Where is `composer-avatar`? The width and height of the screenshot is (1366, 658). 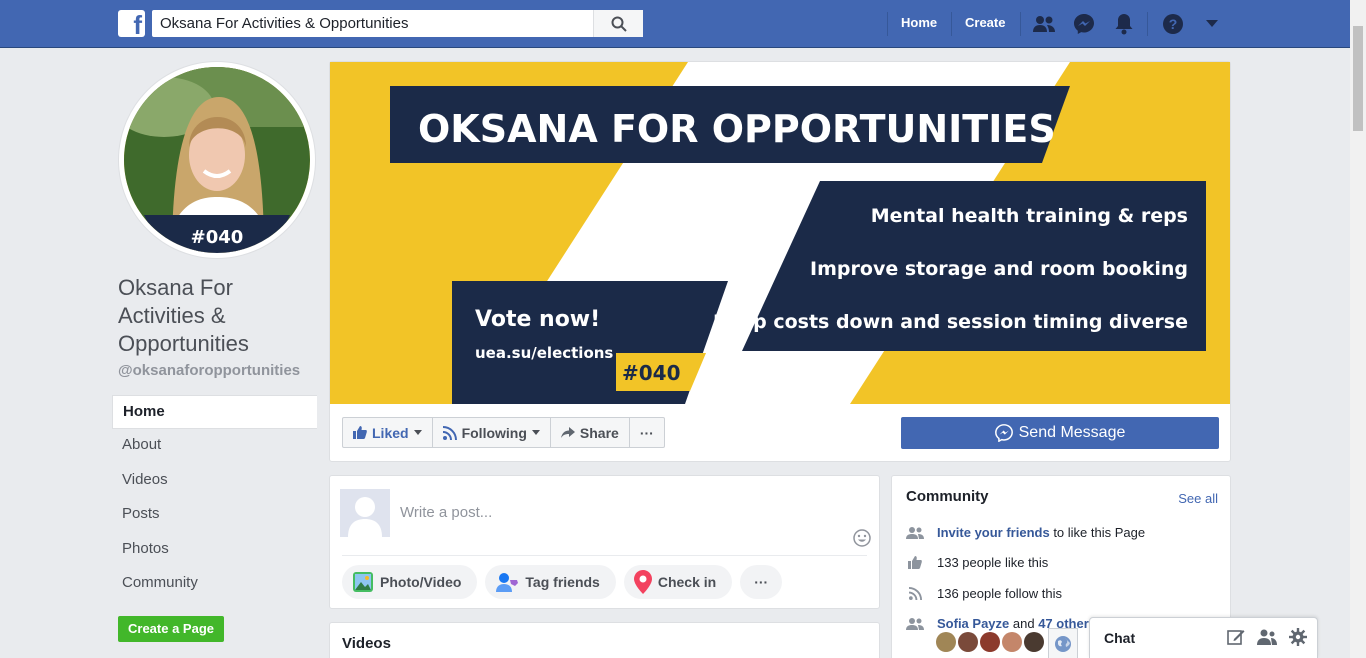 composer-avatar is located at coordinates (365, 513).